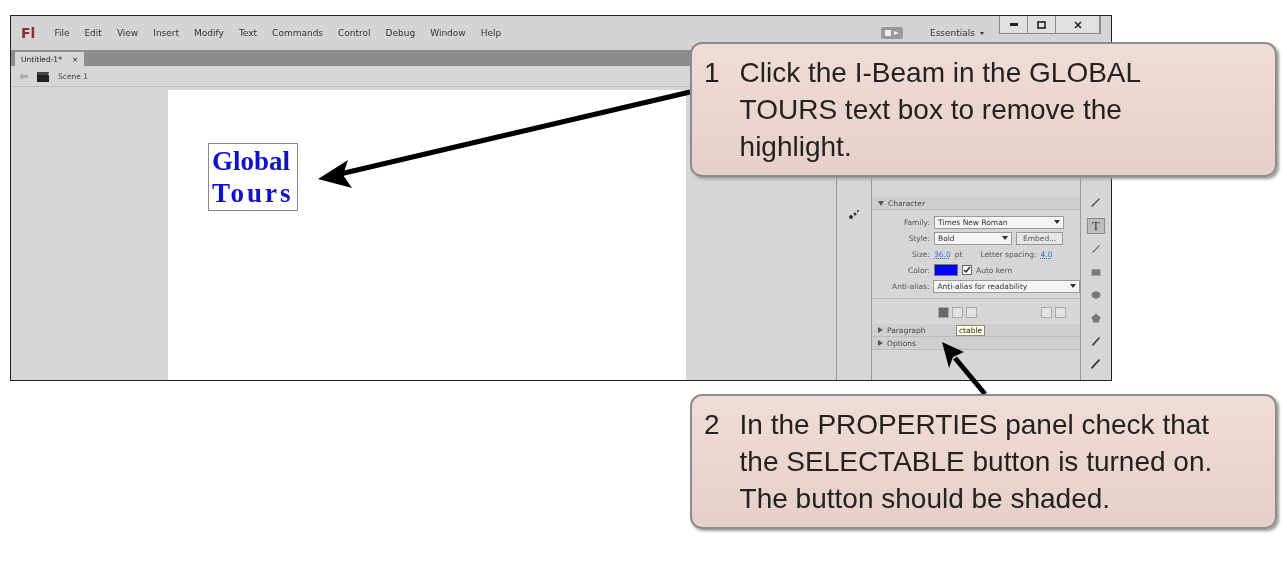 The height and width of the screenshot is (581, 1287). What do you see at coordinates (976, 462) in the screenshot?
I see `step-text: In the PROPERTIES panel check that the SELECTABLE button is turned on. The button should be shaded.` at bounding box center [976, 462].